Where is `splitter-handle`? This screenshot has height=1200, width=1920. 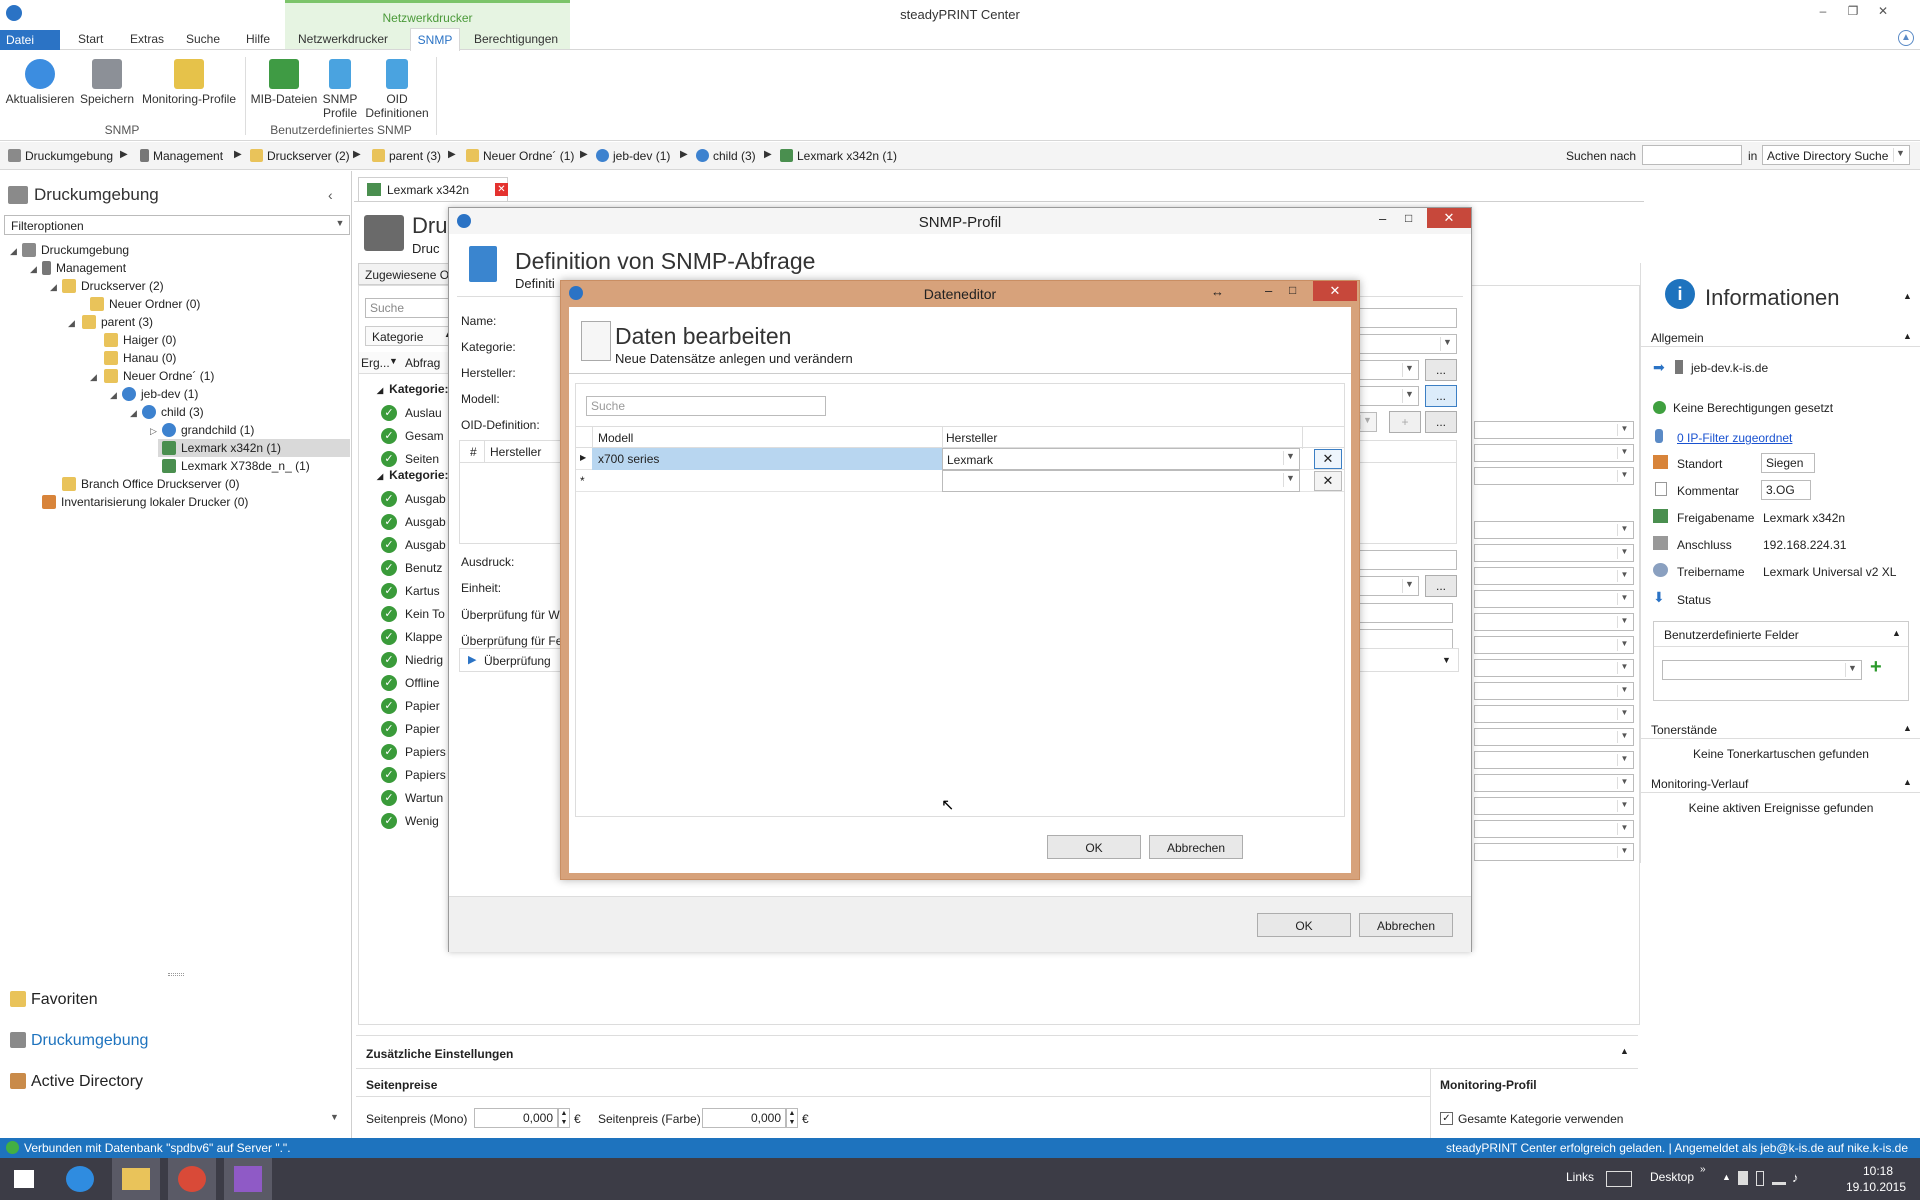
splitter-handle is located at coordinates (176, 974).